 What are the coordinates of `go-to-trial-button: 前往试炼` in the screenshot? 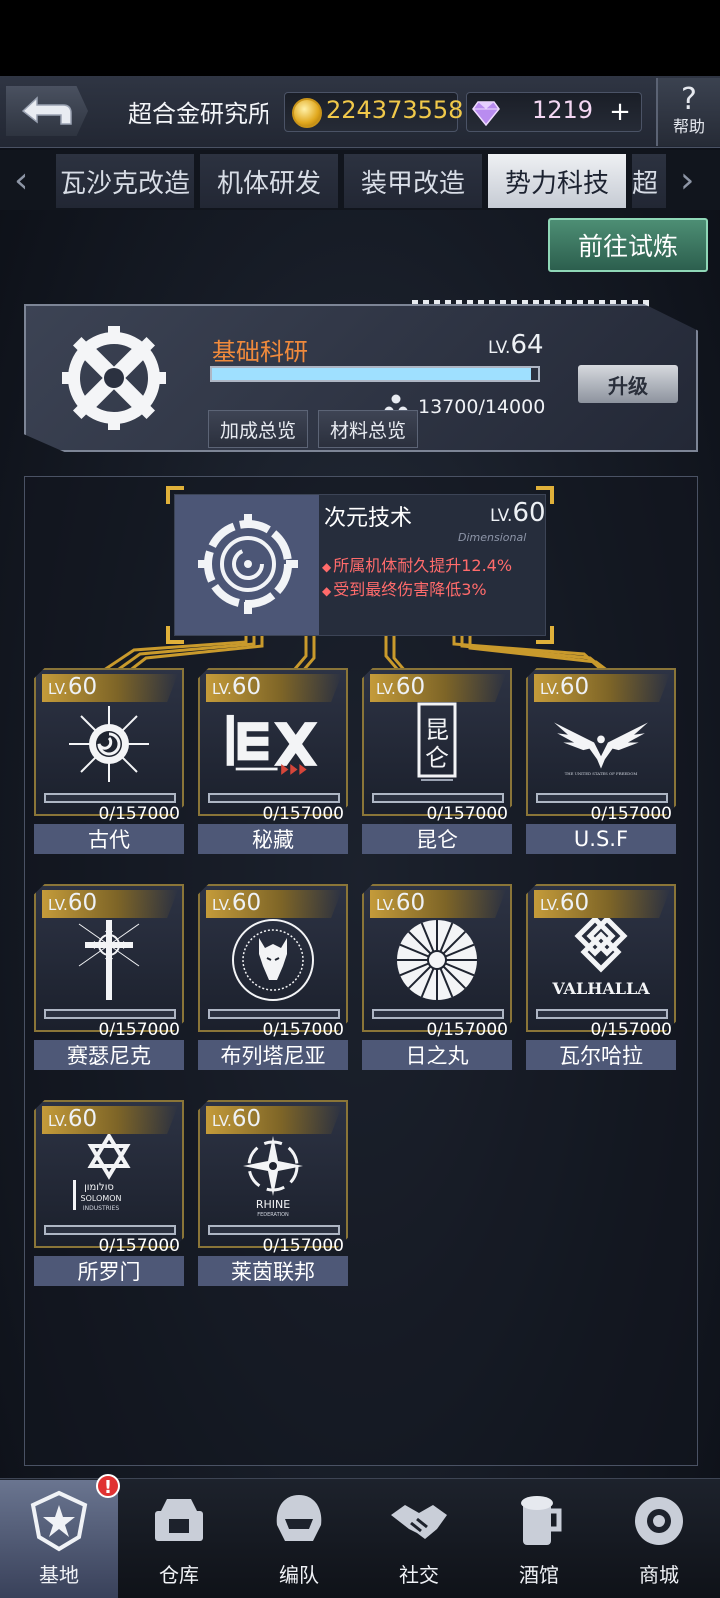 It's located at (628, 245).